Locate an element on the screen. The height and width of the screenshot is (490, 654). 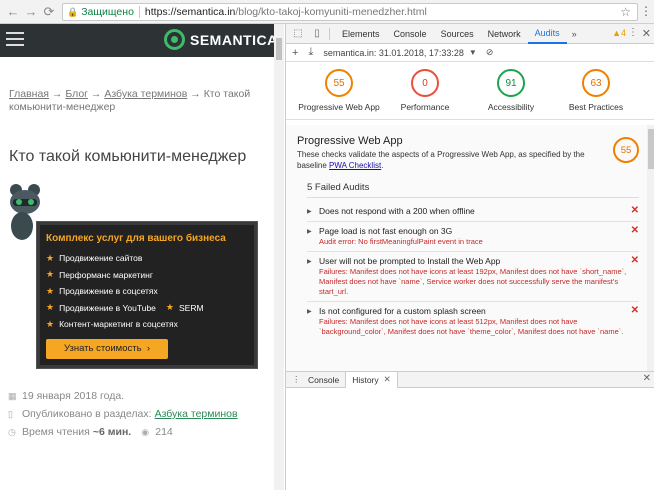
bookmark-star-icon: ☆ is located at coordinates (625, 12).